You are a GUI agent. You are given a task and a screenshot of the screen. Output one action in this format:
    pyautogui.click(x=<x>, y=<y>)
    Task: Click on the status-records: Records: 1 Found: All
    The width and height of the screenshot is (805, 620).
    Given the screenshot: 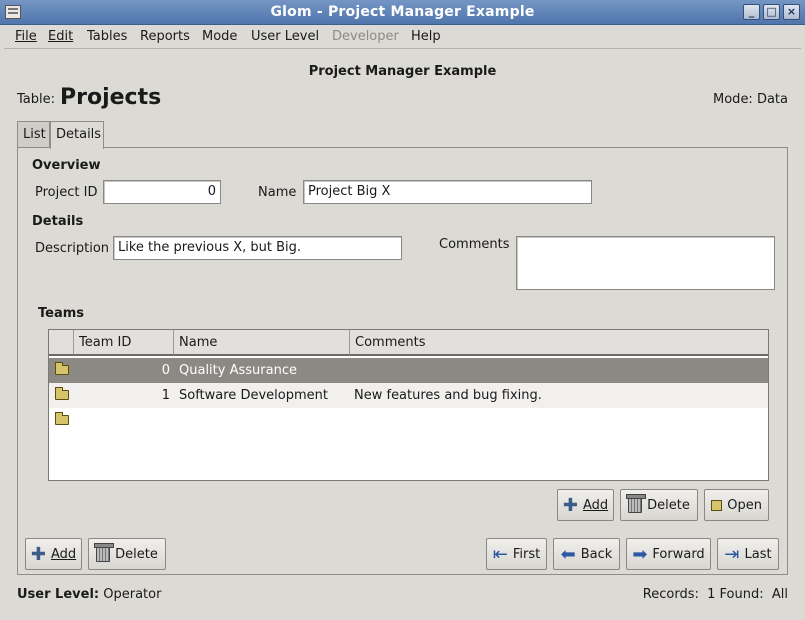 What is the action you would take?
    pyautogui.click(x=715, y=594)
    